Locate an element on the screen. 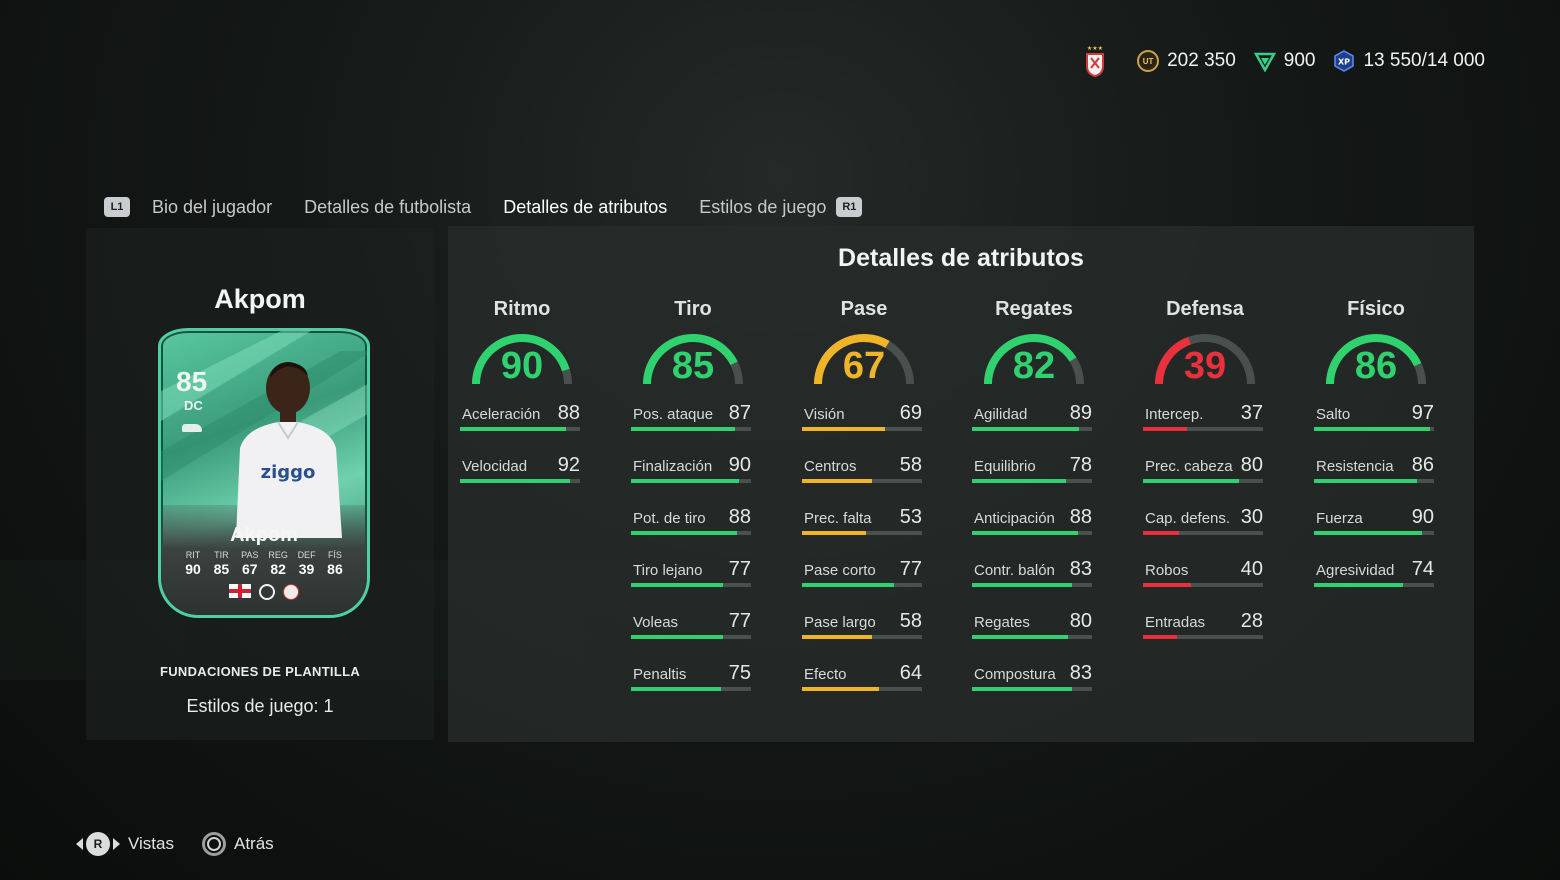 Image resolution: width=1560 pixels, height=880 pixels. card-stat-label: RIT is located at coordinates (193, 555).